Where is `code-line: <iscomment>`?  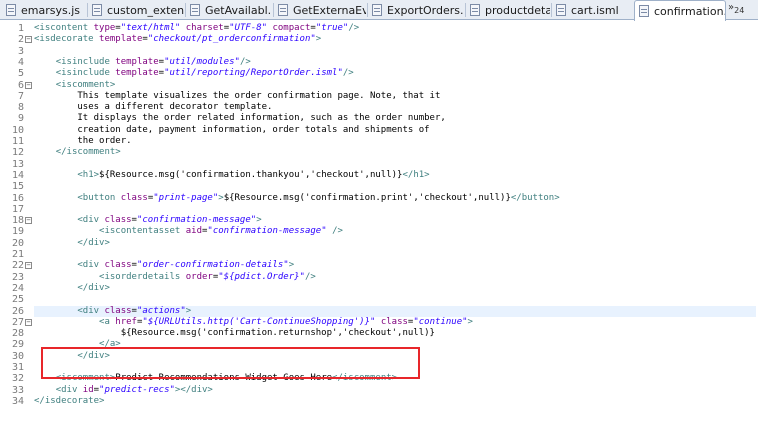 code-line: <iscomment> is located at coordinates (75, 85).